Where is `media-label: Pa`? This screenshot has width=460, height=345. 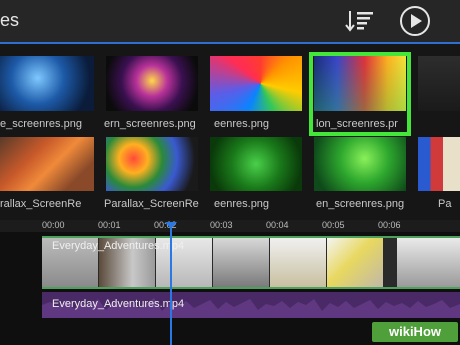
media-label: Pa is located at coordinates (445, 204).